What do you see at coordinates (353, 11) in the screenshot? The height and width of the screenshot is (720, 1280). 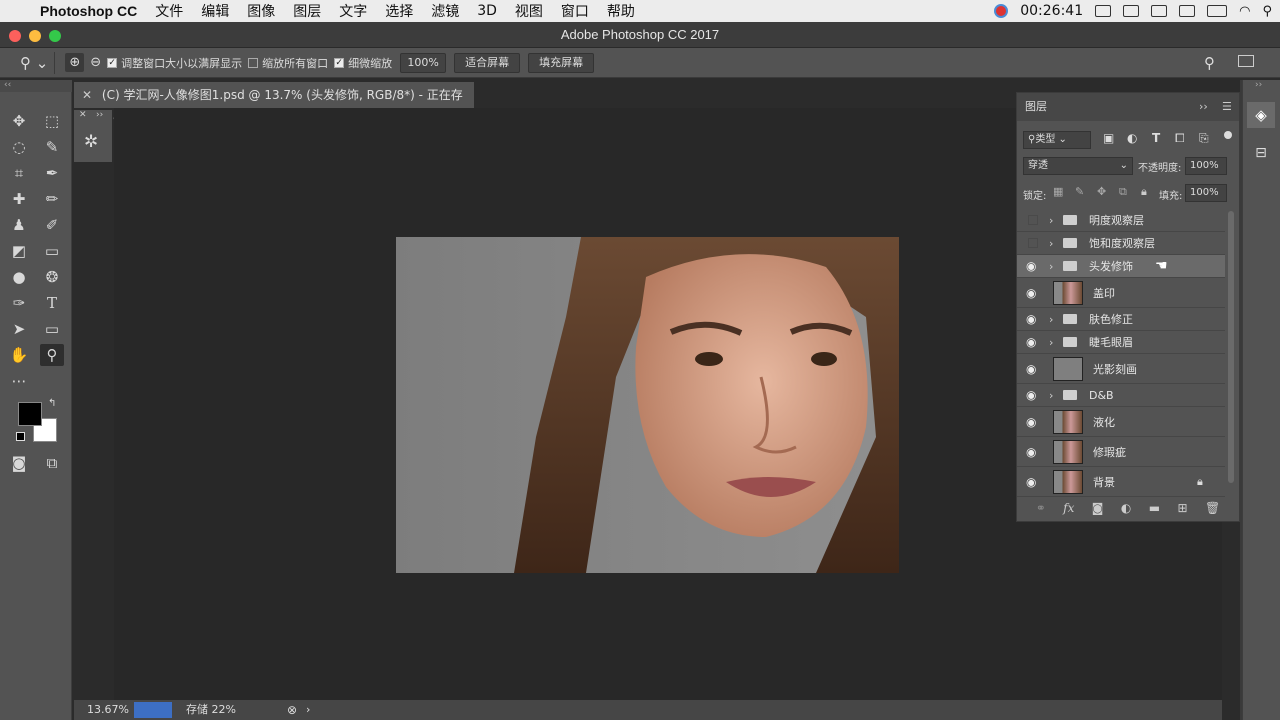 I see `menu-type: 文字` at bounding box center [353, 11].